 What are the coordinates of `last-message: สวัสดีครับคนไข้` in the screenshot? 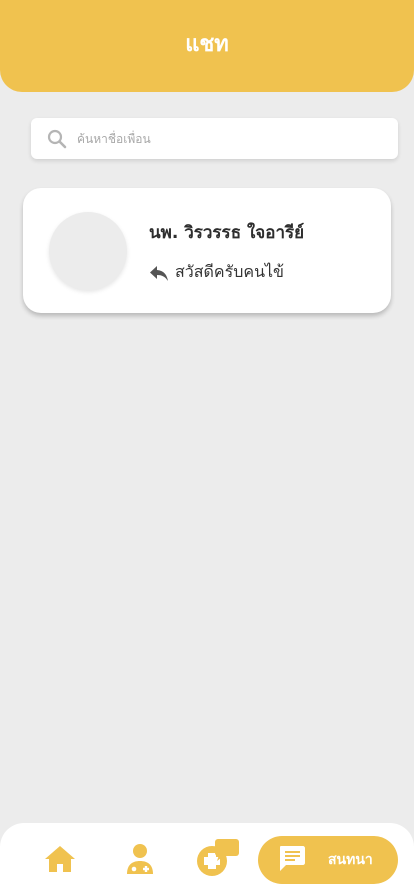 It's located at (229, 271).